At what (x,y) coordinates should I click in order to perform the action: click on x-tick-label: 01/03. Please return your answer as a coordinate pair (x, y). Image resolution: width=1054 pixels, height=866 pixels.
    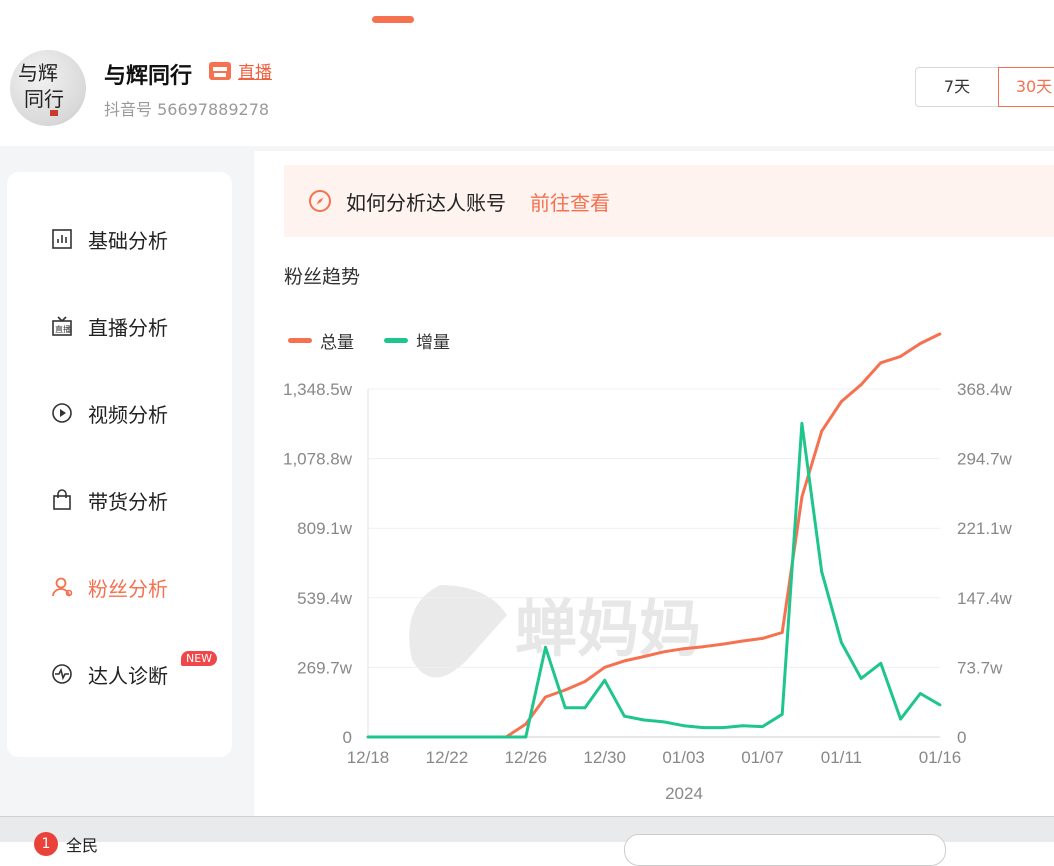
    Looking at the image, I should click on (683, 757).